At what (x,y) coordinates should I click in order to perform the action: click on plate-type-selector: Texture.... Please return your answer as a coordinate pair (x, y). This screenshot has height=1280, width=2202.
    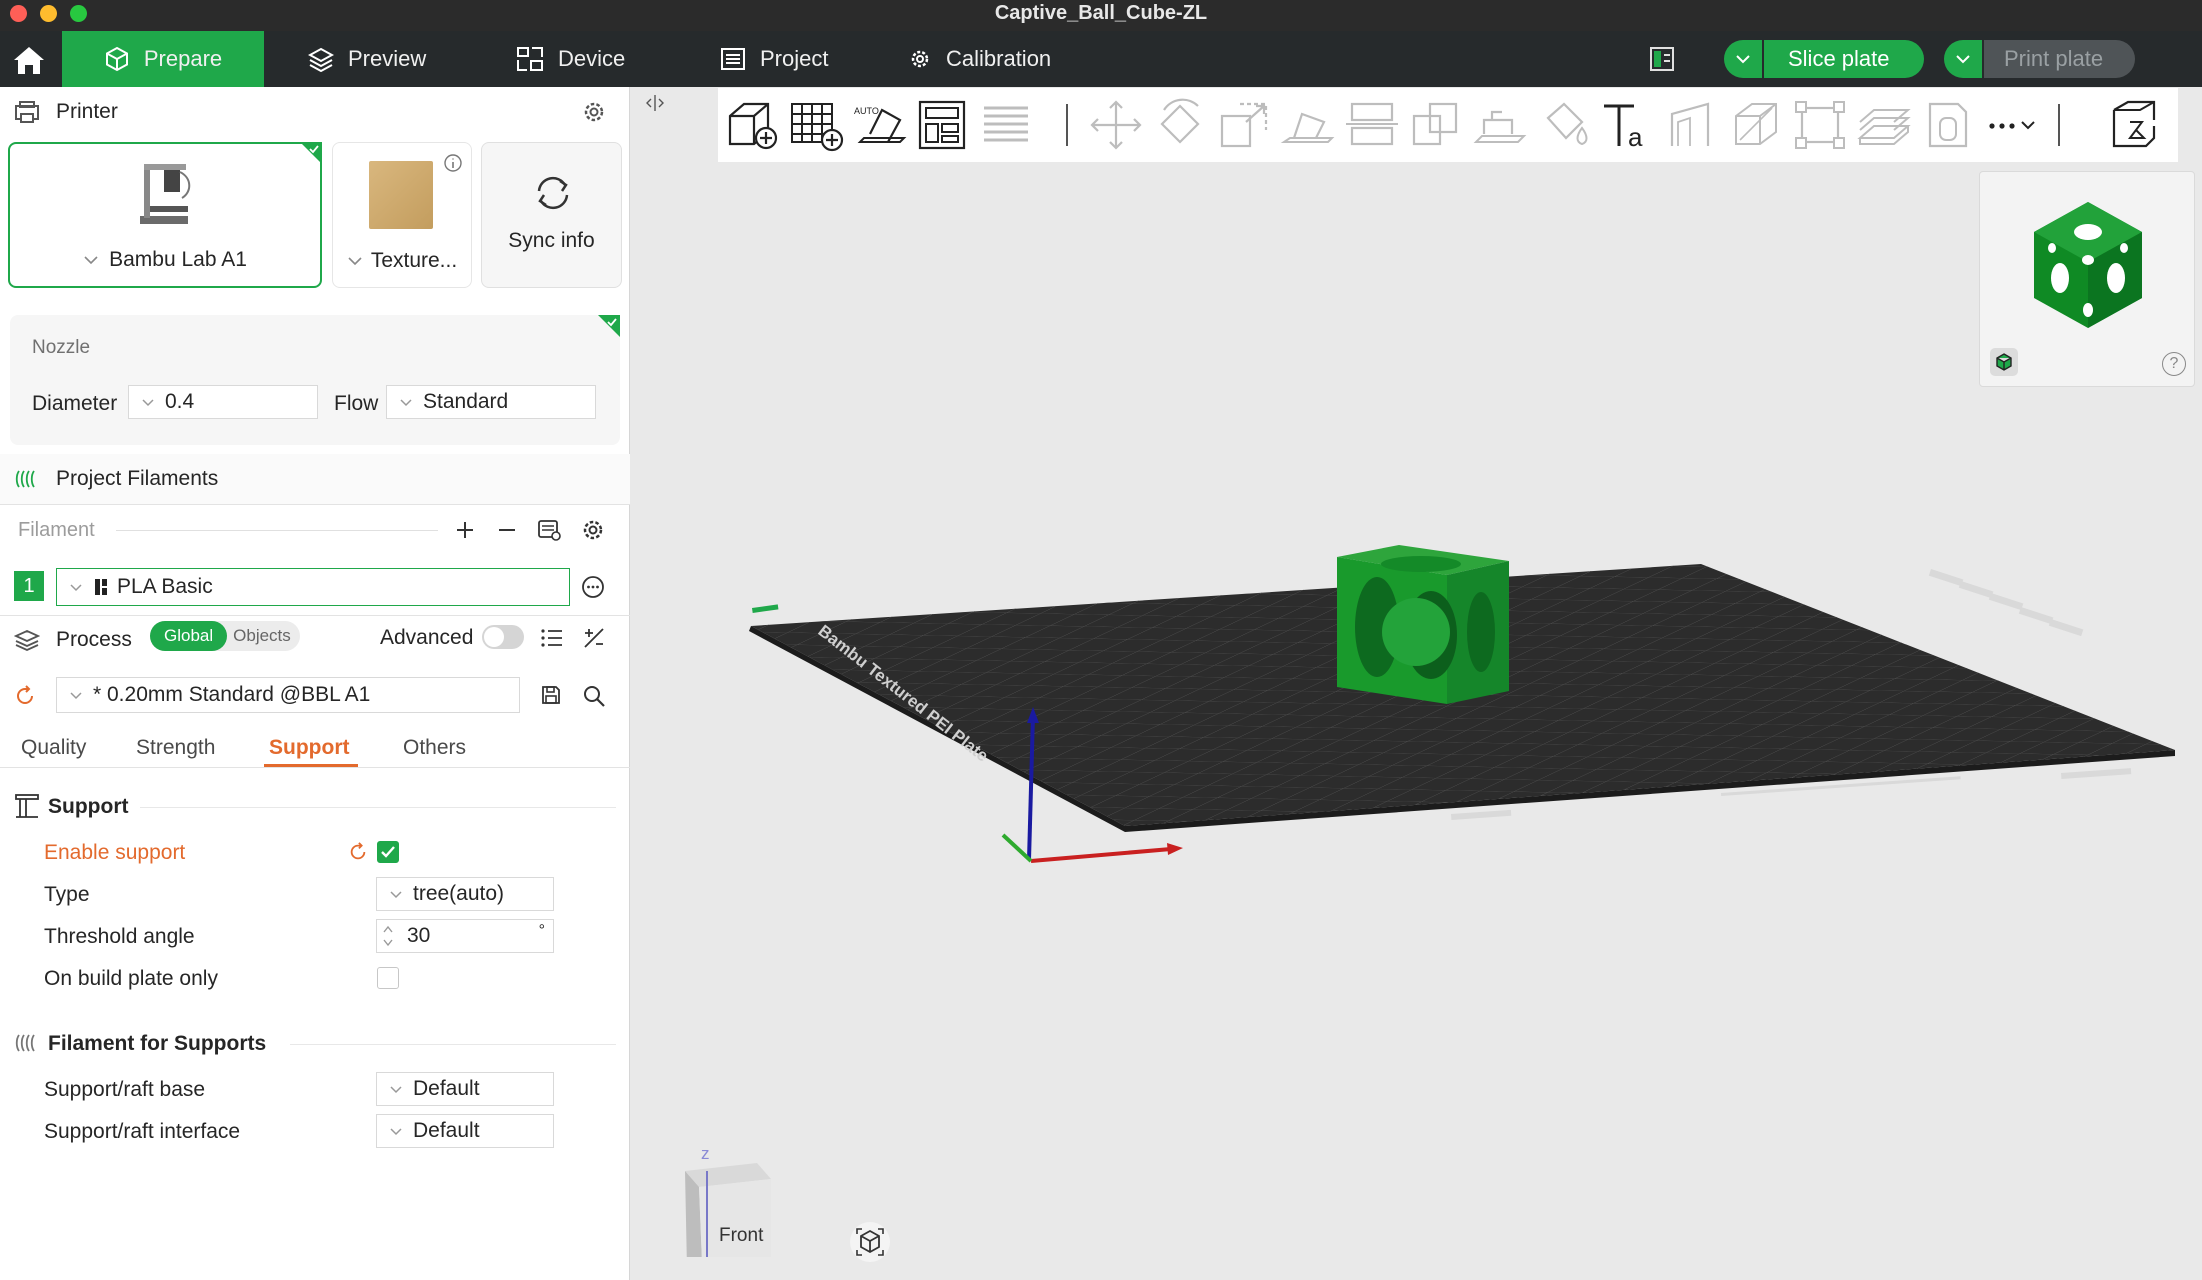
    Looking at the image, I should click on (402, 261).